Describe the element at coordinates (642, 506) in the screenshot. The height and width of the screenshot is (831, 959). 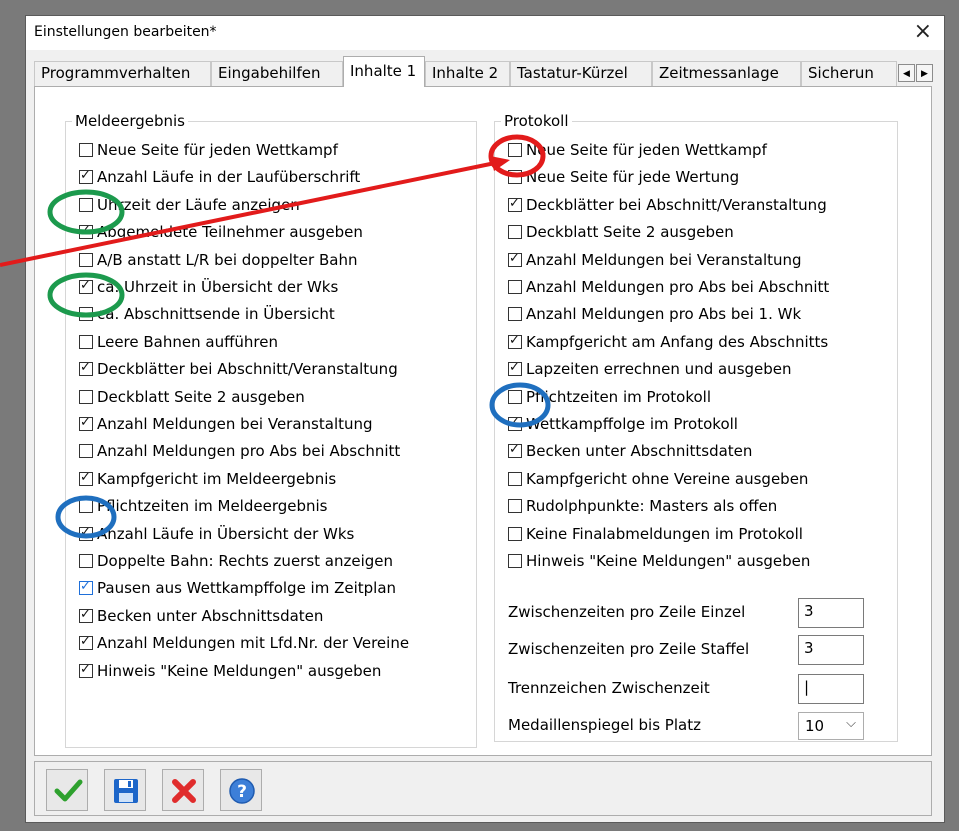
I see `protokoll-checkbox: Rudolphpunkte: Masters als offen` at that location.